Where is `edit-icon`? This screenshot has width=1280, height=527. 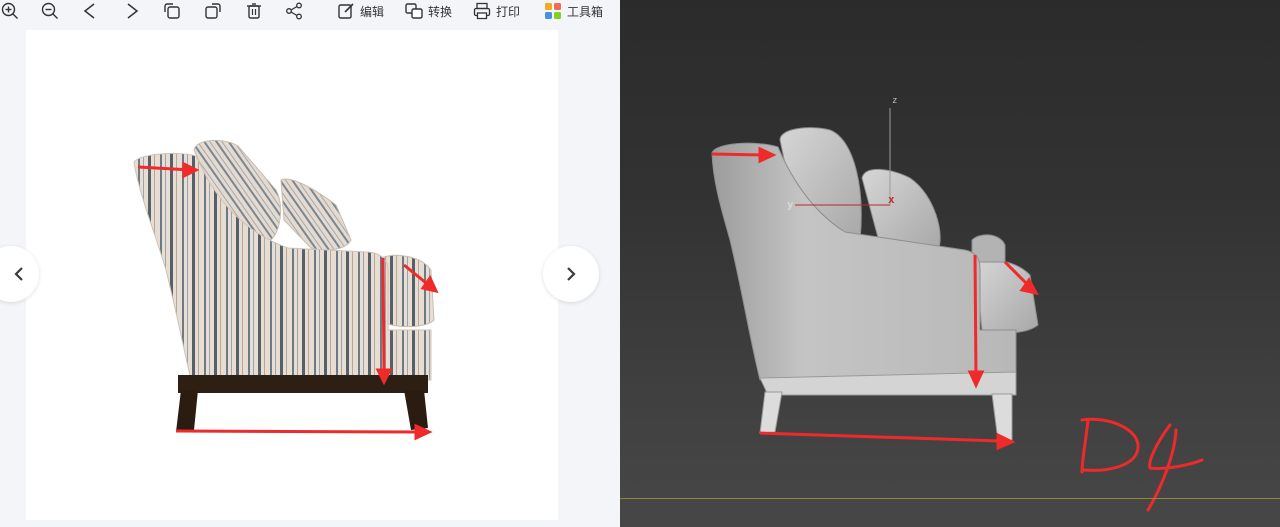
edit-icon is located at coordinates (346, 11).